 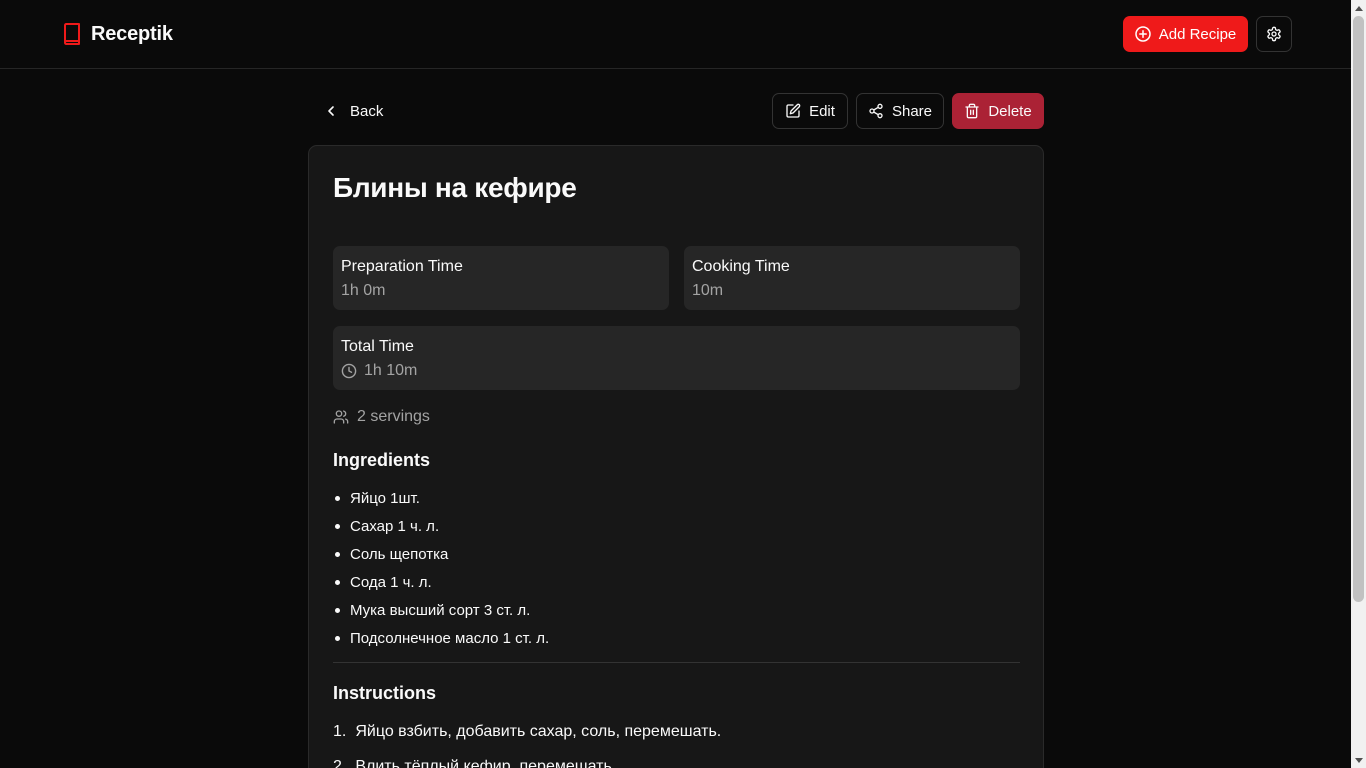 What do you see at coordinates (793, 110) in the screenshot?
I see `pencil-square-icon` at bounding box center [793, 110].